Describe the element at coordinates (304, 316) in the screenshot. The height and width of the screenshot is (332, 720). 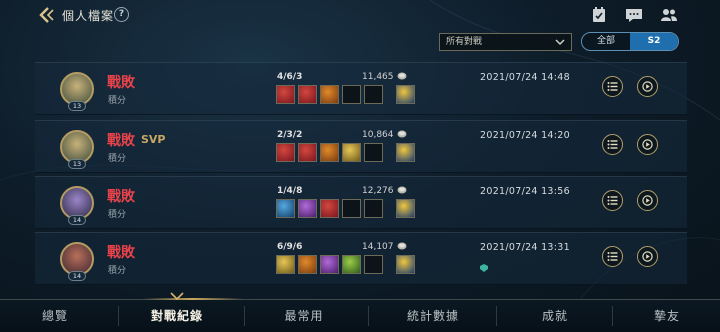
I see `nav-most-used: 最常用` at that location.